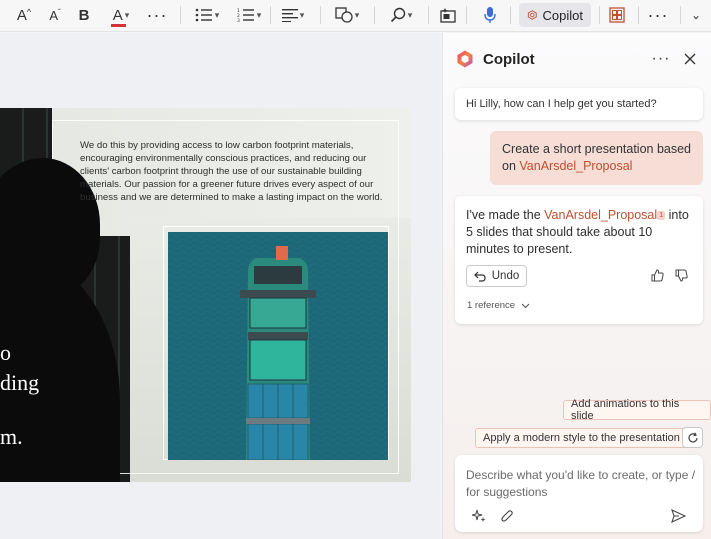  What do you see at coordinates (505, 215) in the screenshot?
I see `reply-text-prefix: I've made the` at bounding box center [505, 215].